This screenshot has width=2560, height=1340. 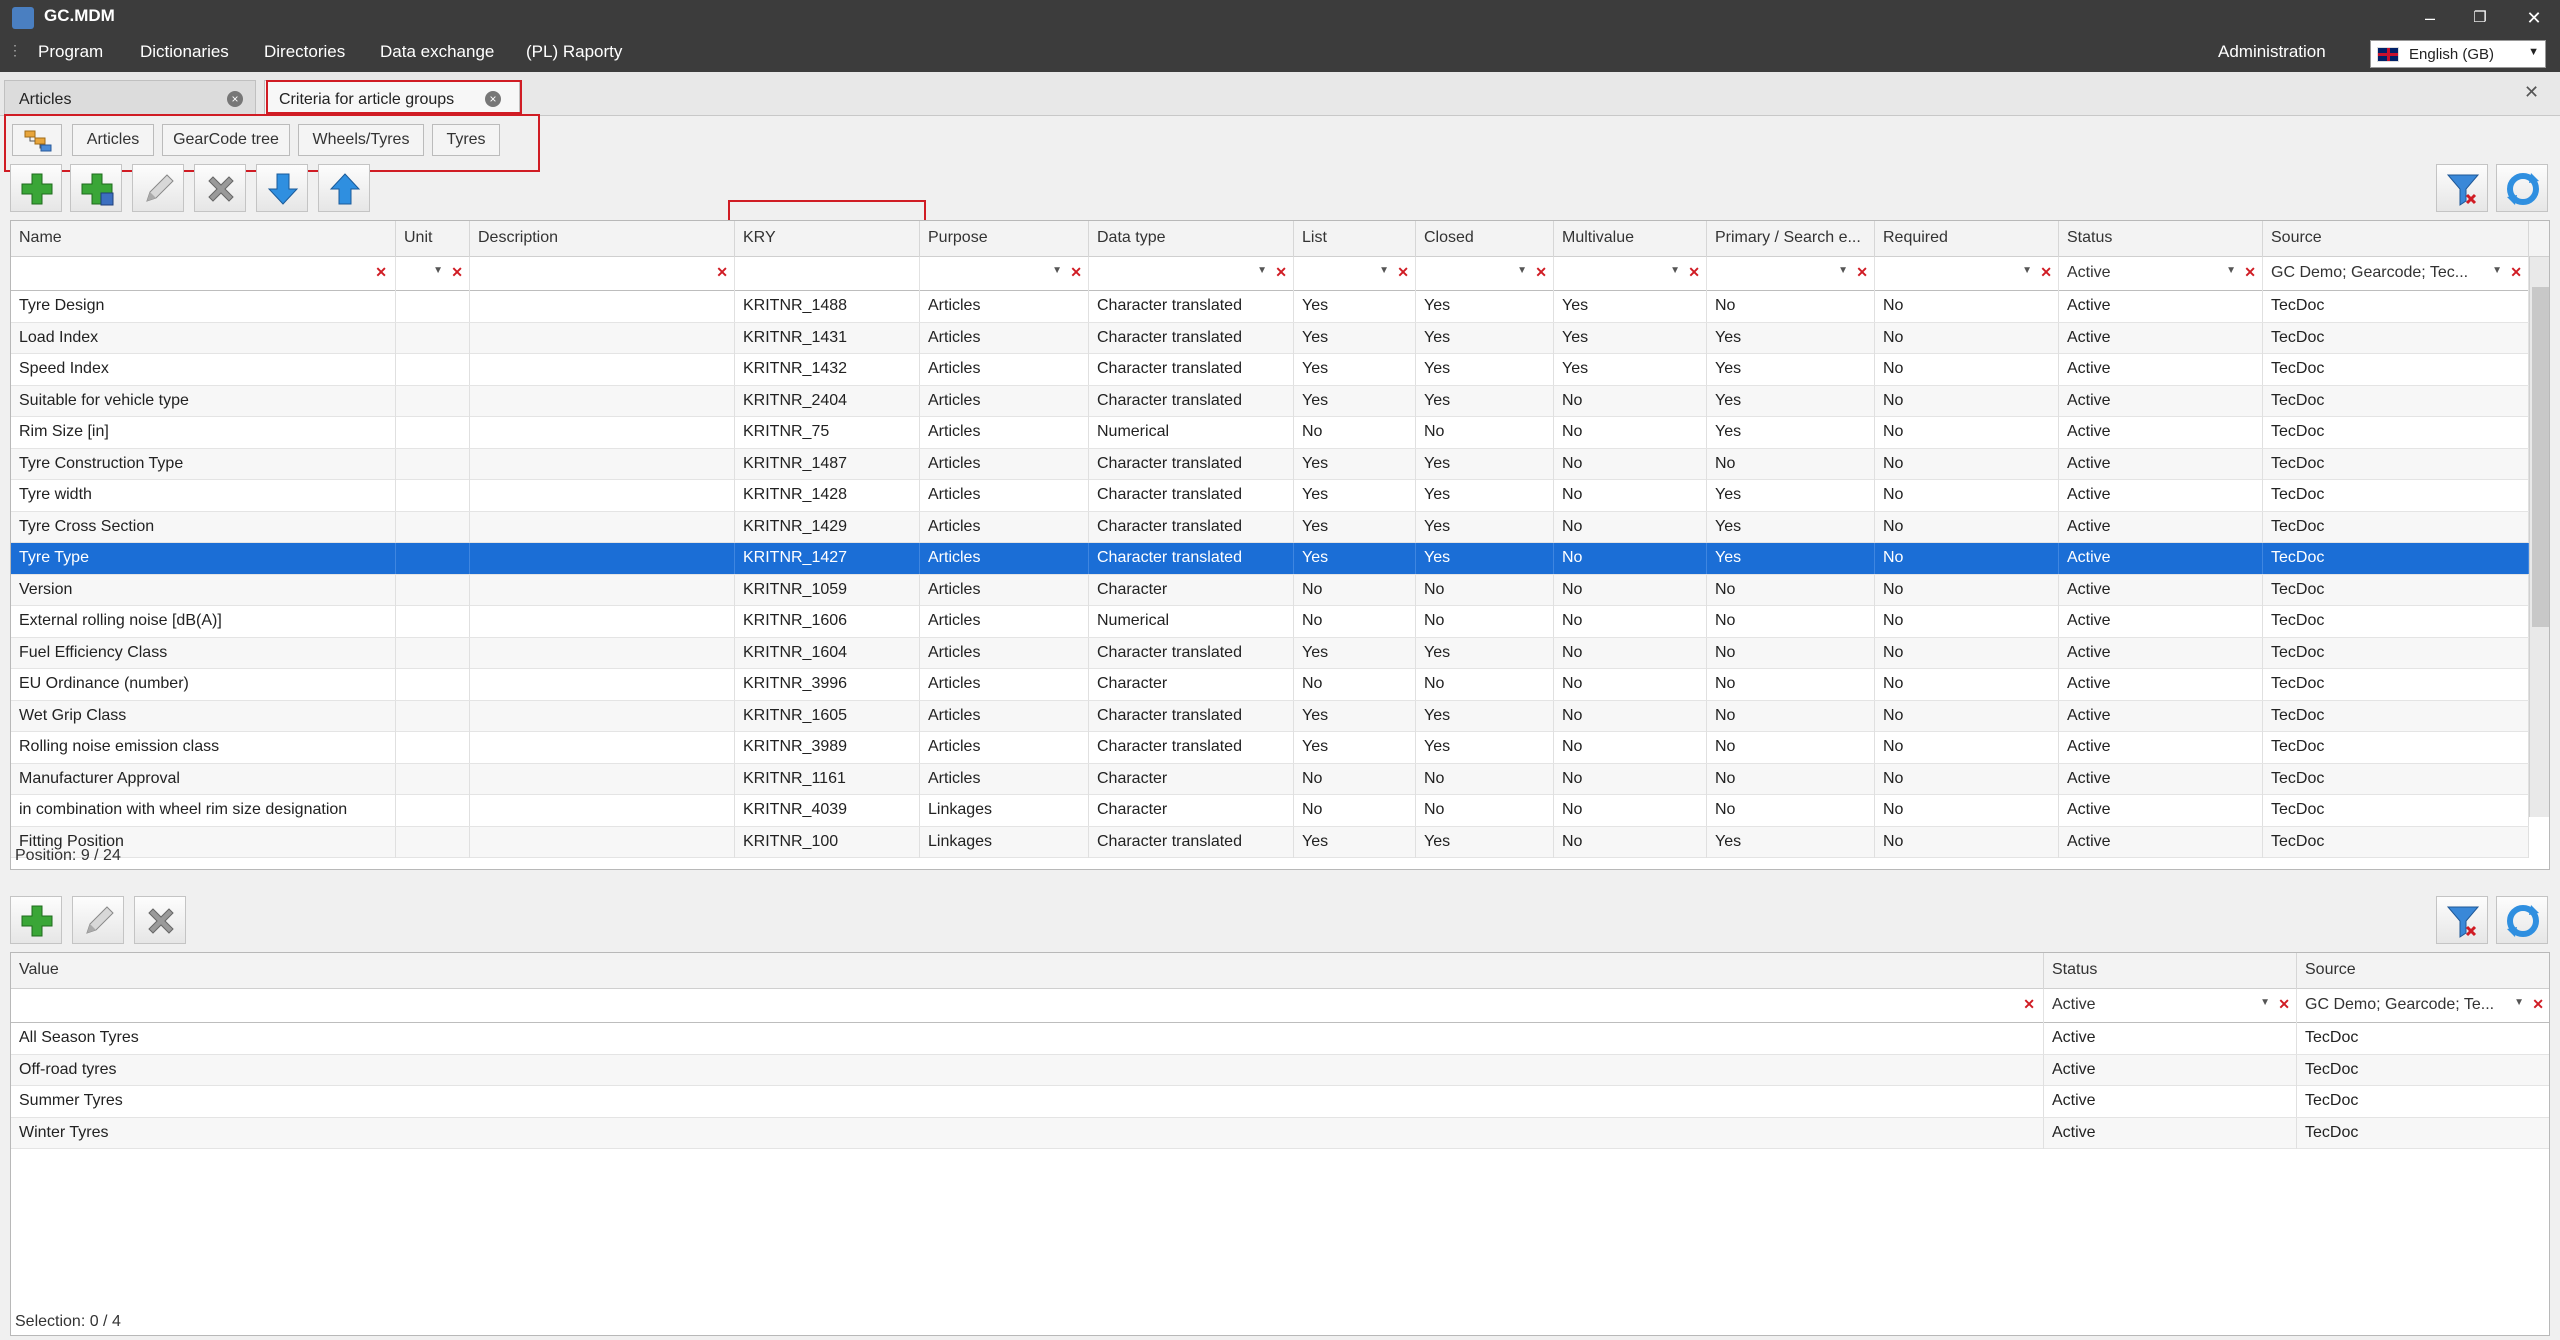 What do you see at coordinates (574, 52) in the screenshot?
I see `menu-pl-raporty: (PL) Raporty` at bounding box center [574, 52].